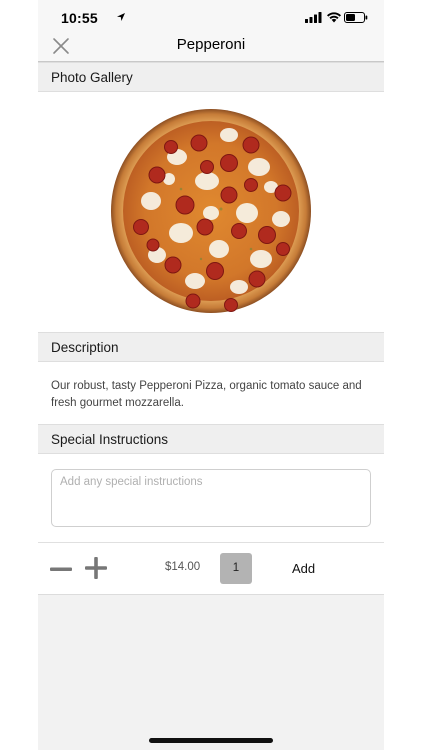 The width and height of the screenshot is (422, 750). Describe the element at coordinates (211, 740) in the screenshot. I see `home-indicator` at that location.